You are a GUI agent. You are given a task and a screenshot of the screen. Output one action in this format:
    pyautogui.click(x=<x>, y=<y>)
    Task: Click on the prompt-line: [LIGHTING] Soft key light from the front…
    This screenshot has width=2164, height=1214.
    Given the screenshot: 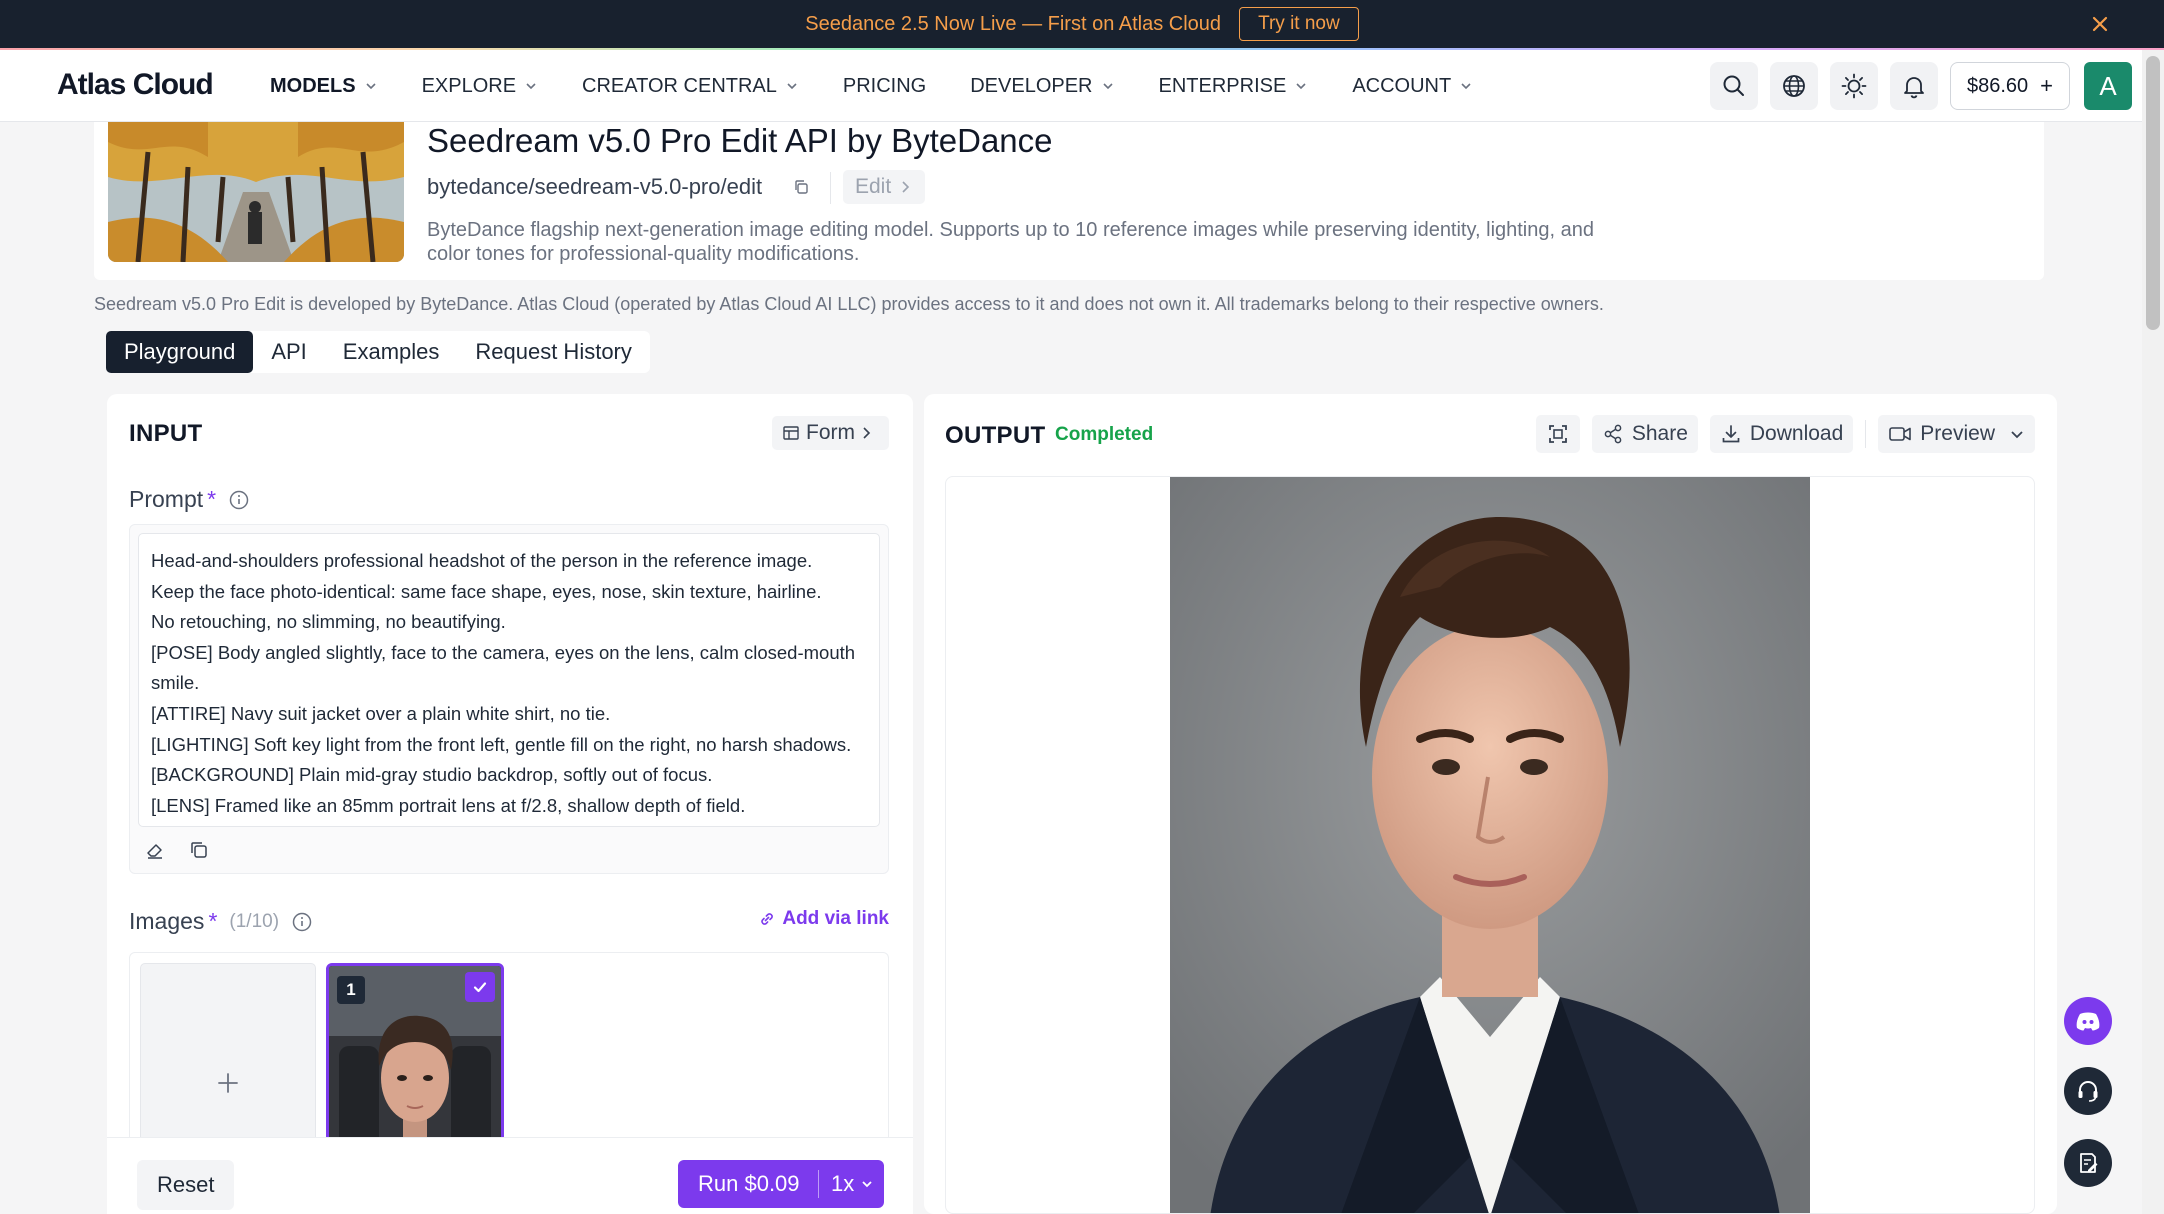 What is the action you would take?
    pyautogui.click(x=501, y=744)
    